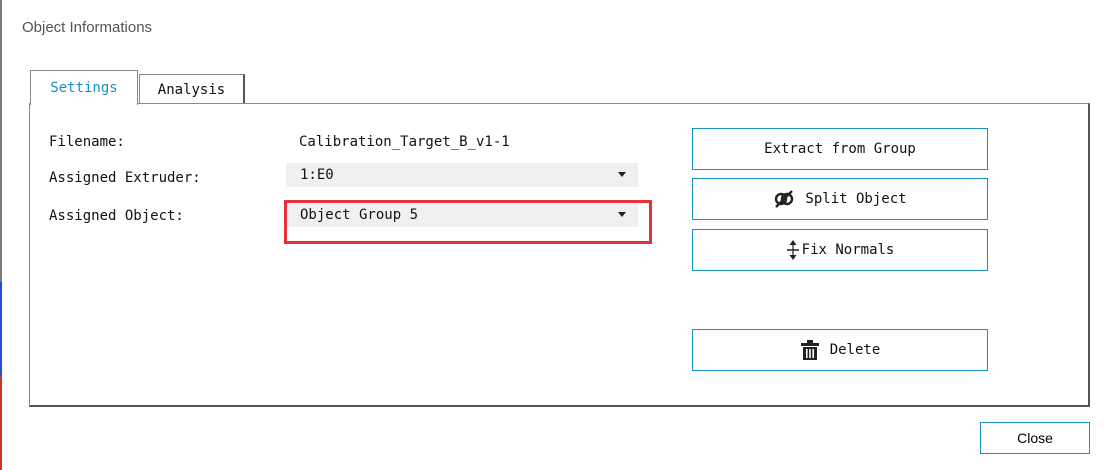 This screenshot has width=1110, height=470. What do you see at coordinates (116, 216) in the screenshot?
I see `assigned-object-label: Assigned Object:` at bounding box center [116, 216].